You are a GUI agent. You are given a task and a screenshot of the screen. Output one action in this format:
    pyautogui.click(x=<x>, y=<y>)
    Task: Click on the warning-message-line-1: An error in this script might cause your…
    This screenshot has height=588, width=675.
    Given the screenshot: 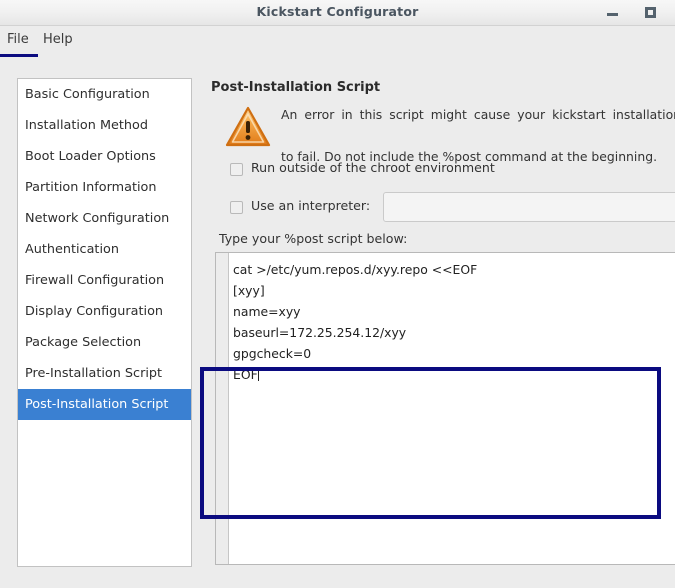 What is the action you would take?
    pyautogui.click(x=478, y=114)
    